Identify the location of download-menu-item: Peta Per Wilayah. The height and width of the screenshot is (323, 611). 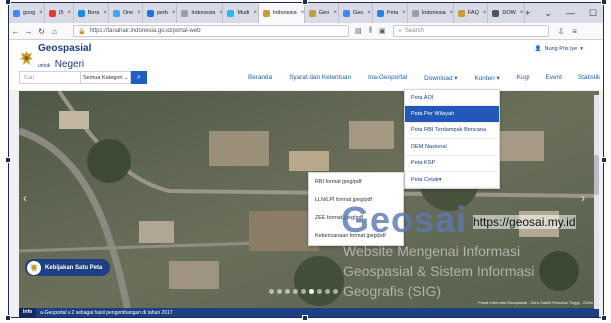
(452, 114).